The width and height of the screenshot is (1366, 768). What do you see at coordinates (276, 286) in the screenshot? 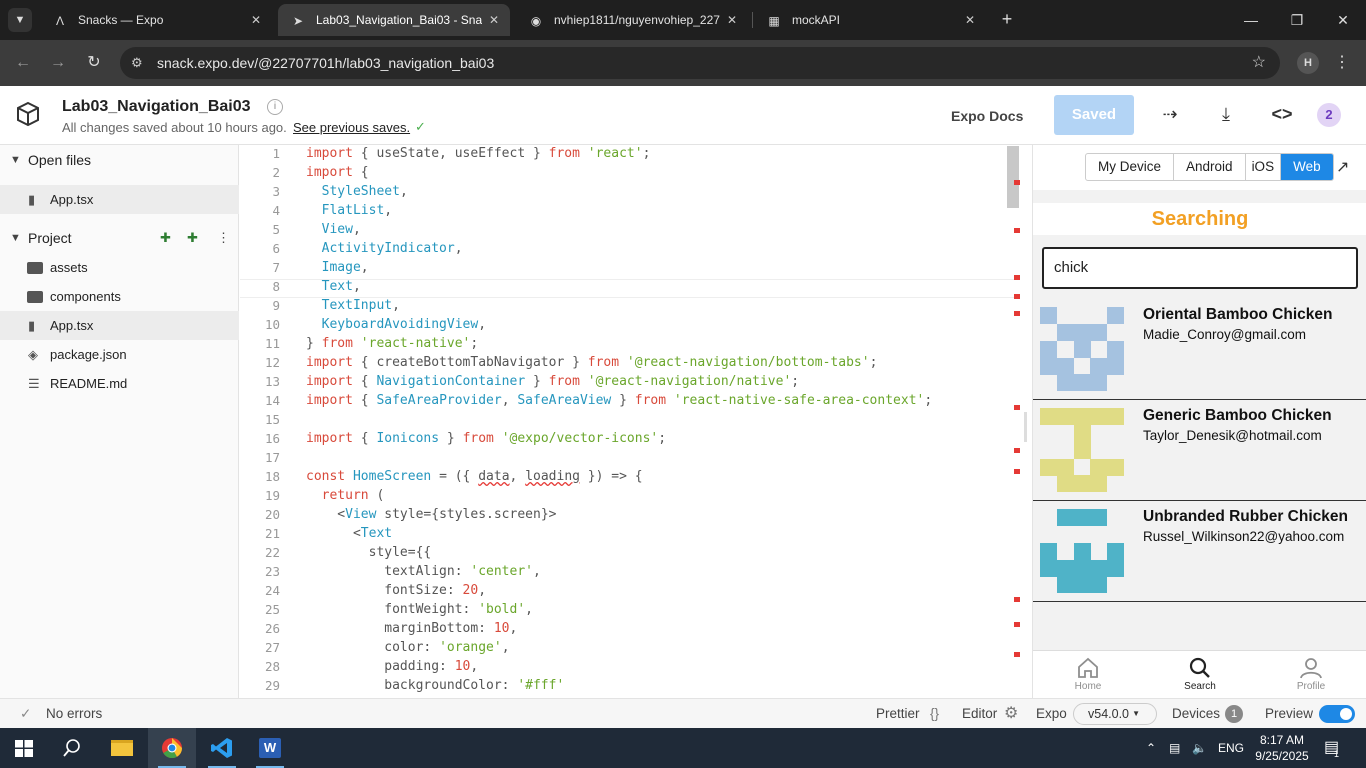
I see `line-number: 8` at bounding box center [276, 286].